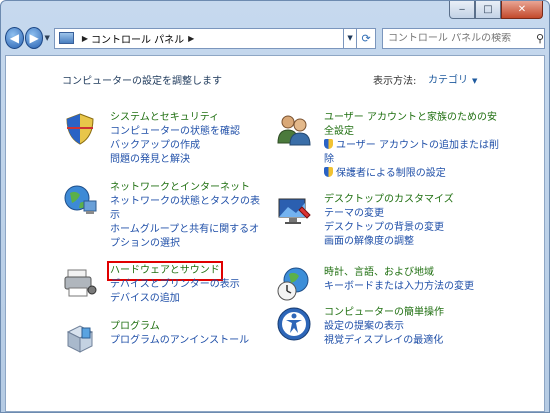  I want to click on user-accounts-family-safety-link: ユーザー アカウントと家族のための安全設定, so click(411, 125).